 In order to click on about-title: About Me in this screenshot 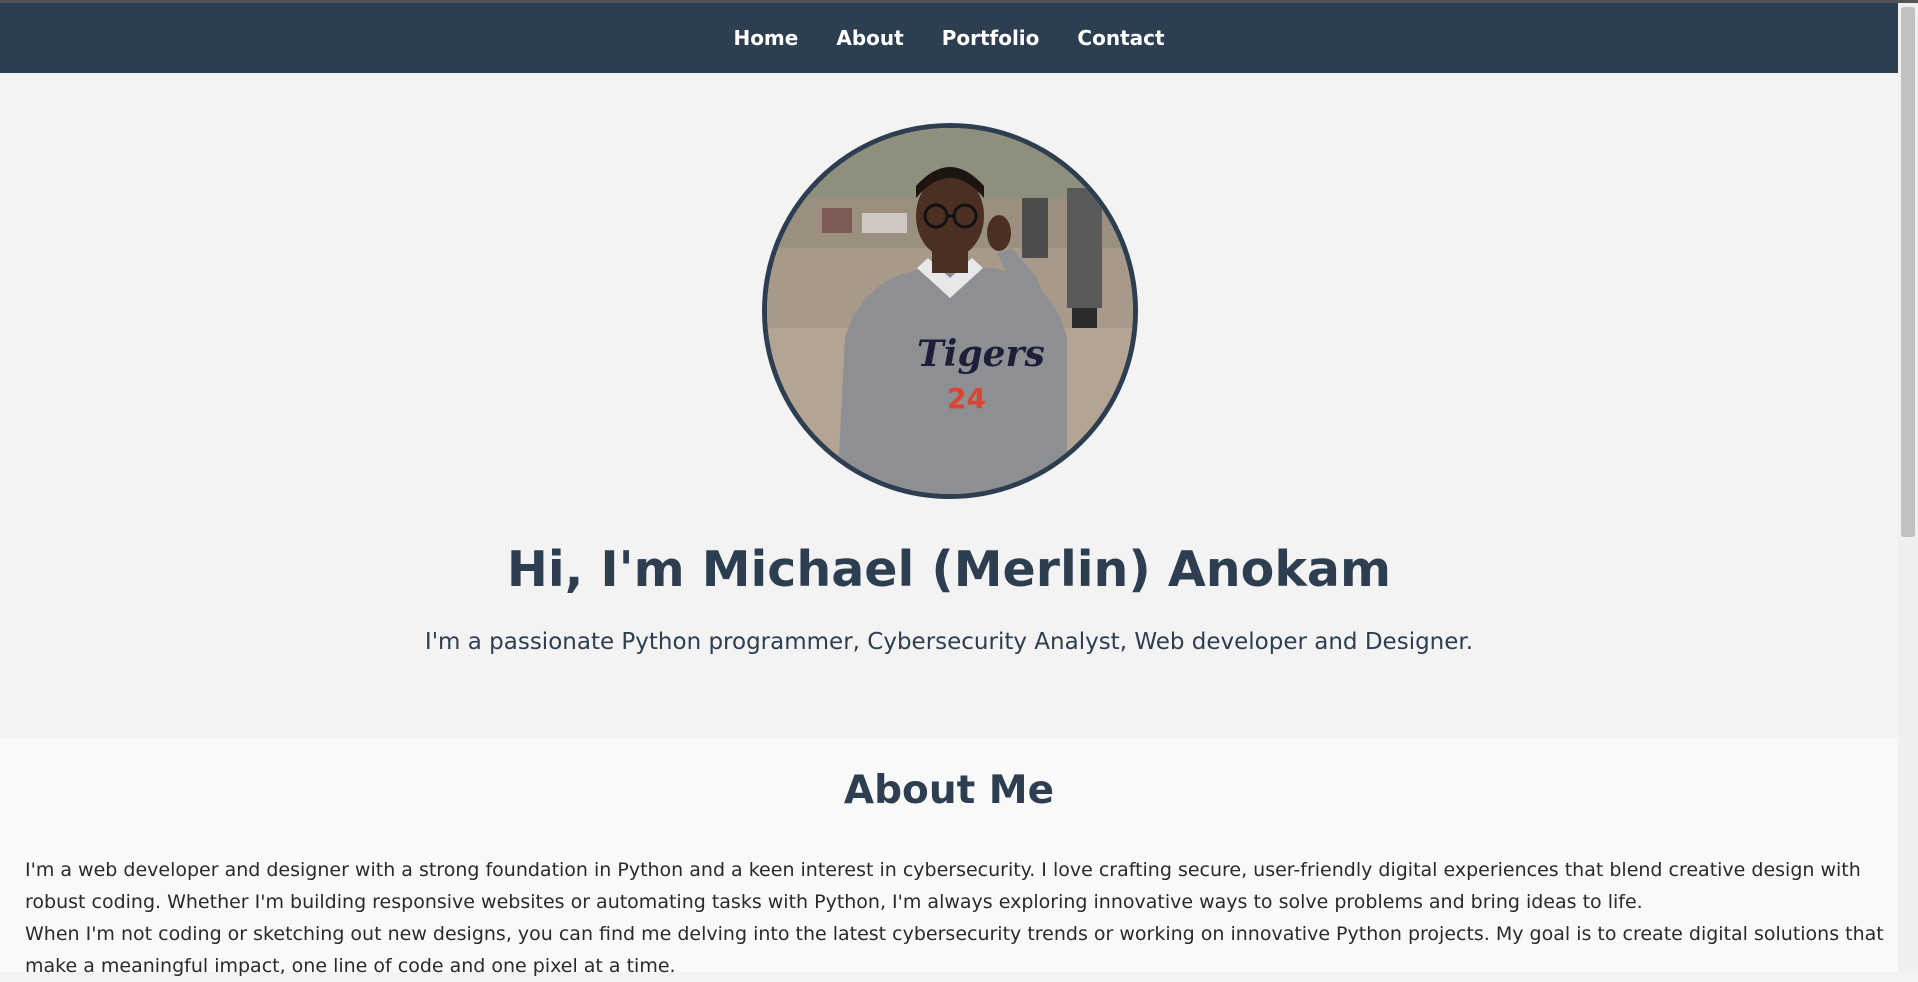, I will do `click(949, 790)`.